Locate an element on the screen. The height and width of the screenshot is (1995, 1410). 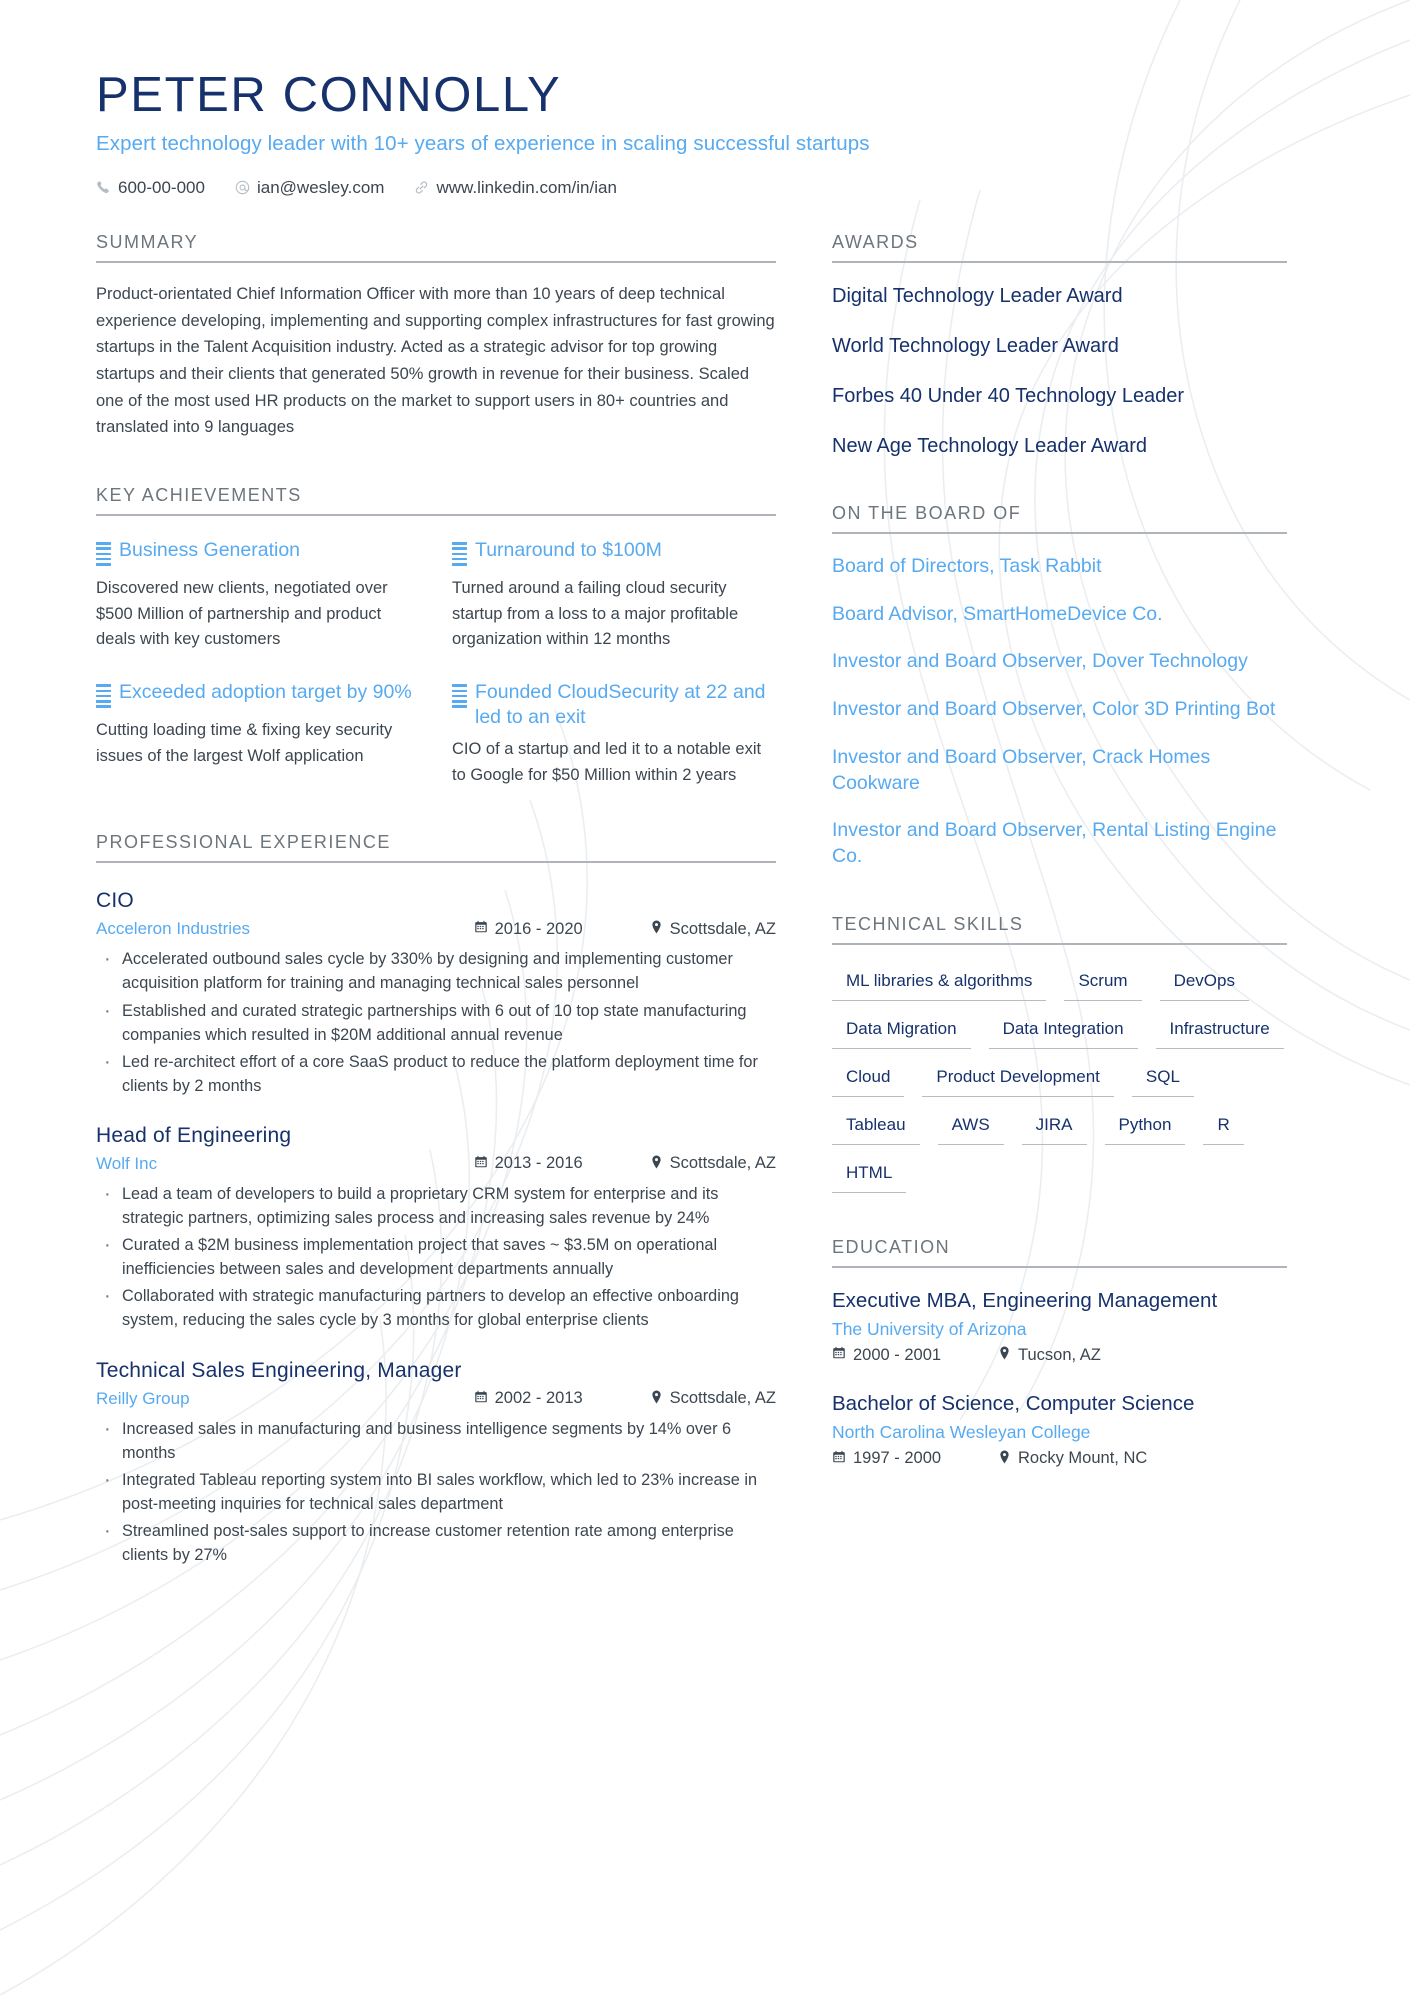
education-degree: Bachelor of Science, Computer Science is located at coordinates (1013, 1403).